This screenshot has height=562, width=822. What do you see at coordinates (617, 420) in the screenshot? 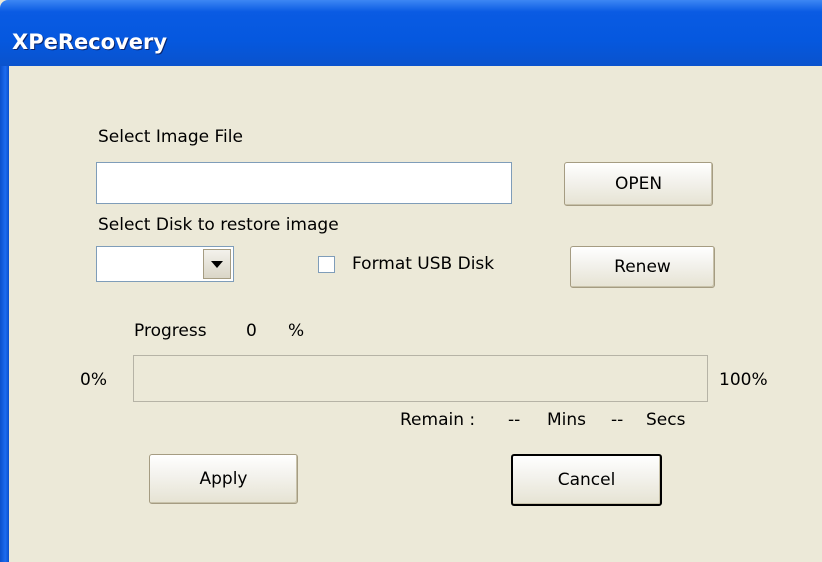
I see `remain-secs-value: --` at bounding box center [617, 420].